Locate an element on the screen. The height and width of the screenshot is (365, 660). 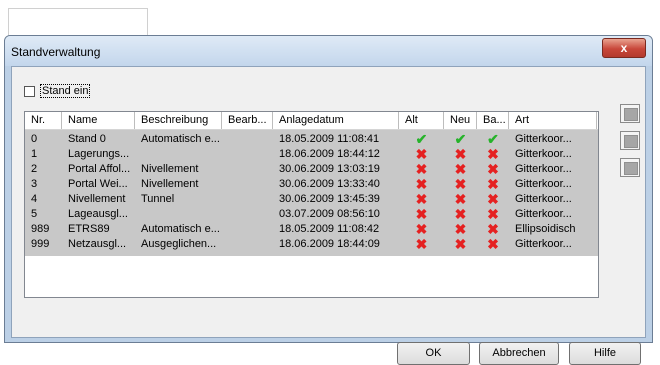
cell-nr: 999 is located at coordinates (40, 244).